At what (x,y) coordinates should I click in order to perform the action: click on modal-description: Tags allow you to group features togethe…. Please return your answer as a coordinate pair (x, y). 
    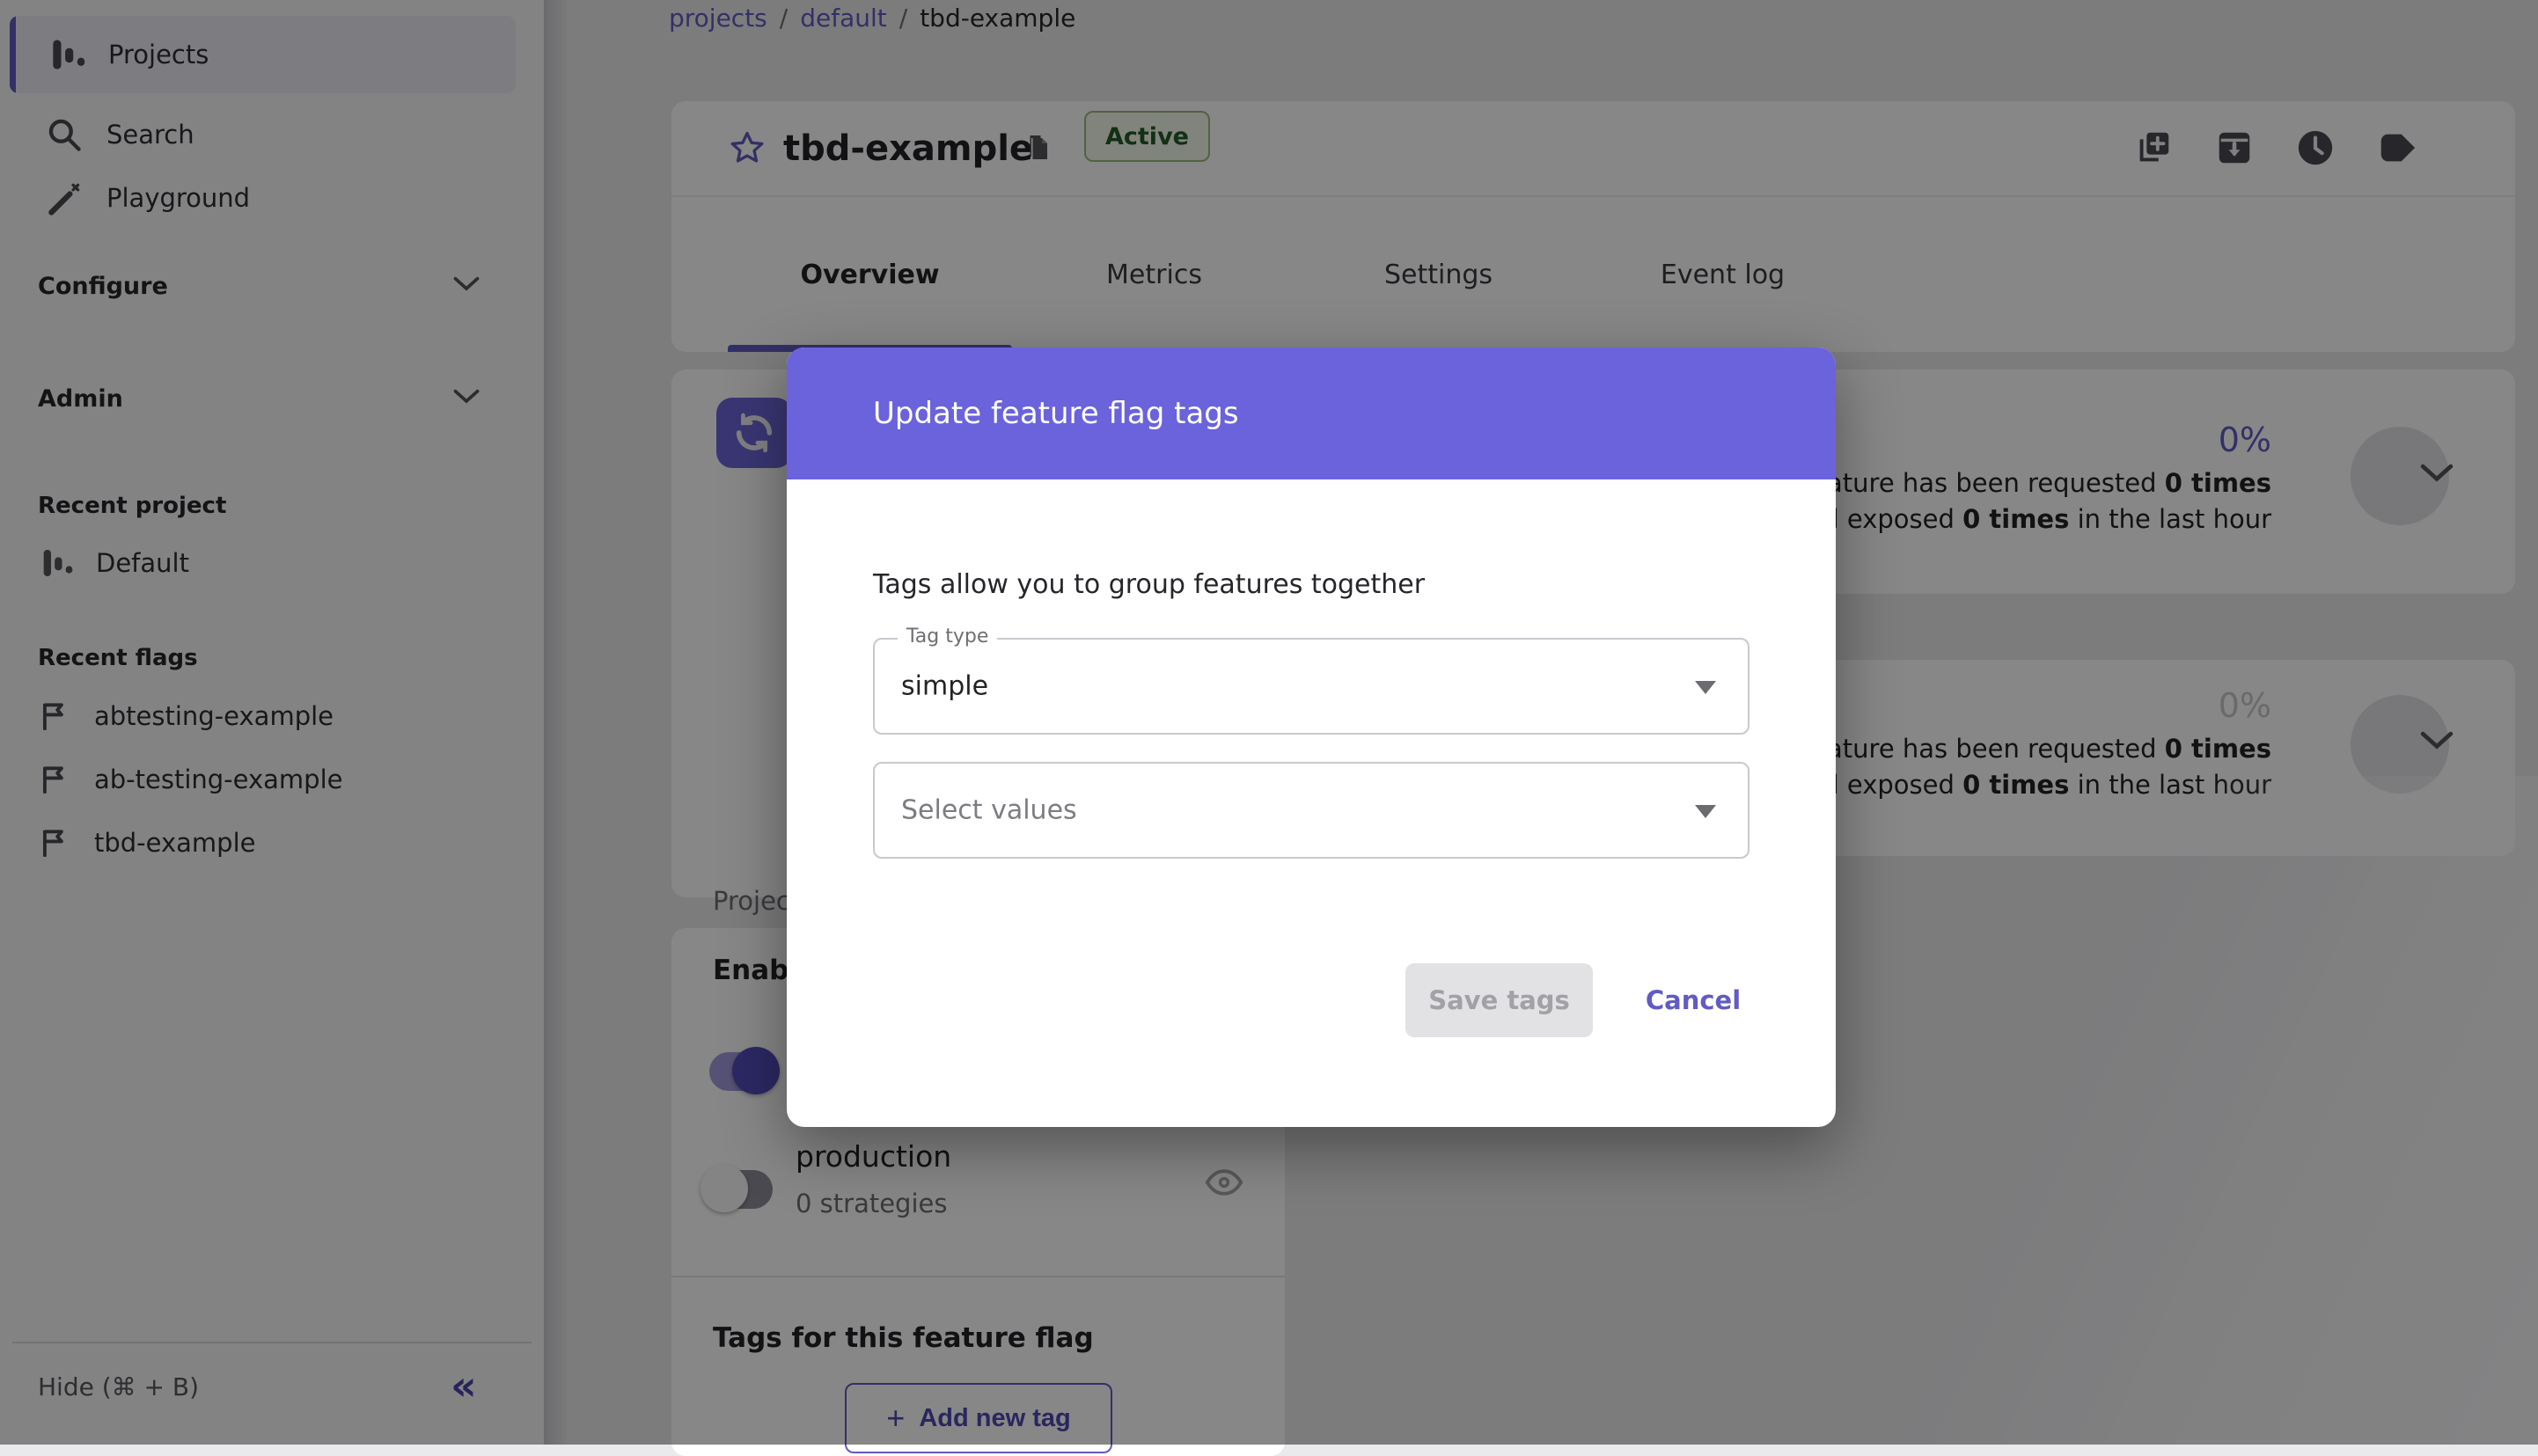
    Looking at the image, I should click on (1149, 584).